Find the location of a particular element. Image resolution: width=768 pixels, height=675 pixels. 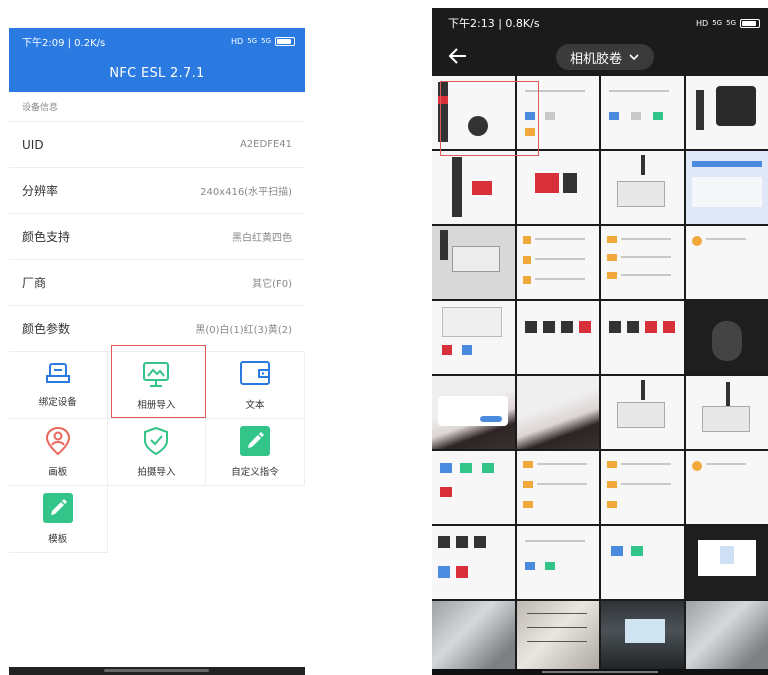

selected-photo-highlight is located at coordinates (489, 118).